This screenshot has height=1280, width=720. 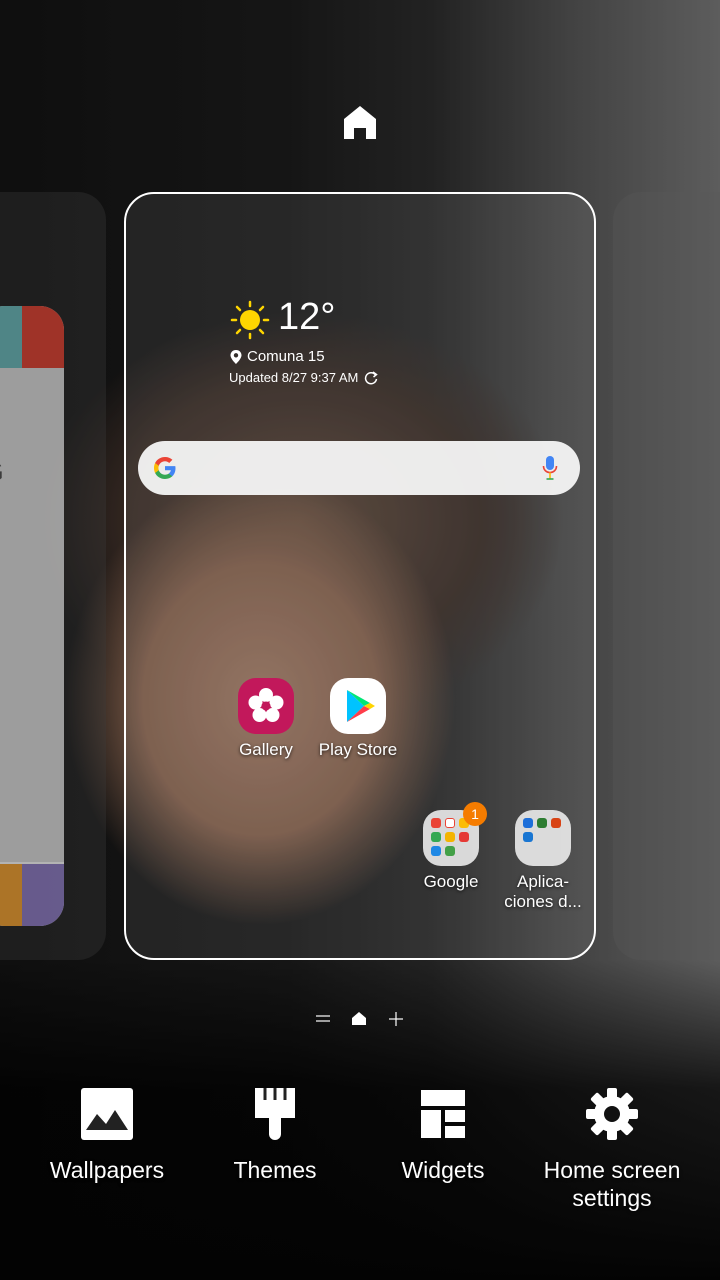 I want to click on folder-label-google: Google, so click(x=451, y=881).